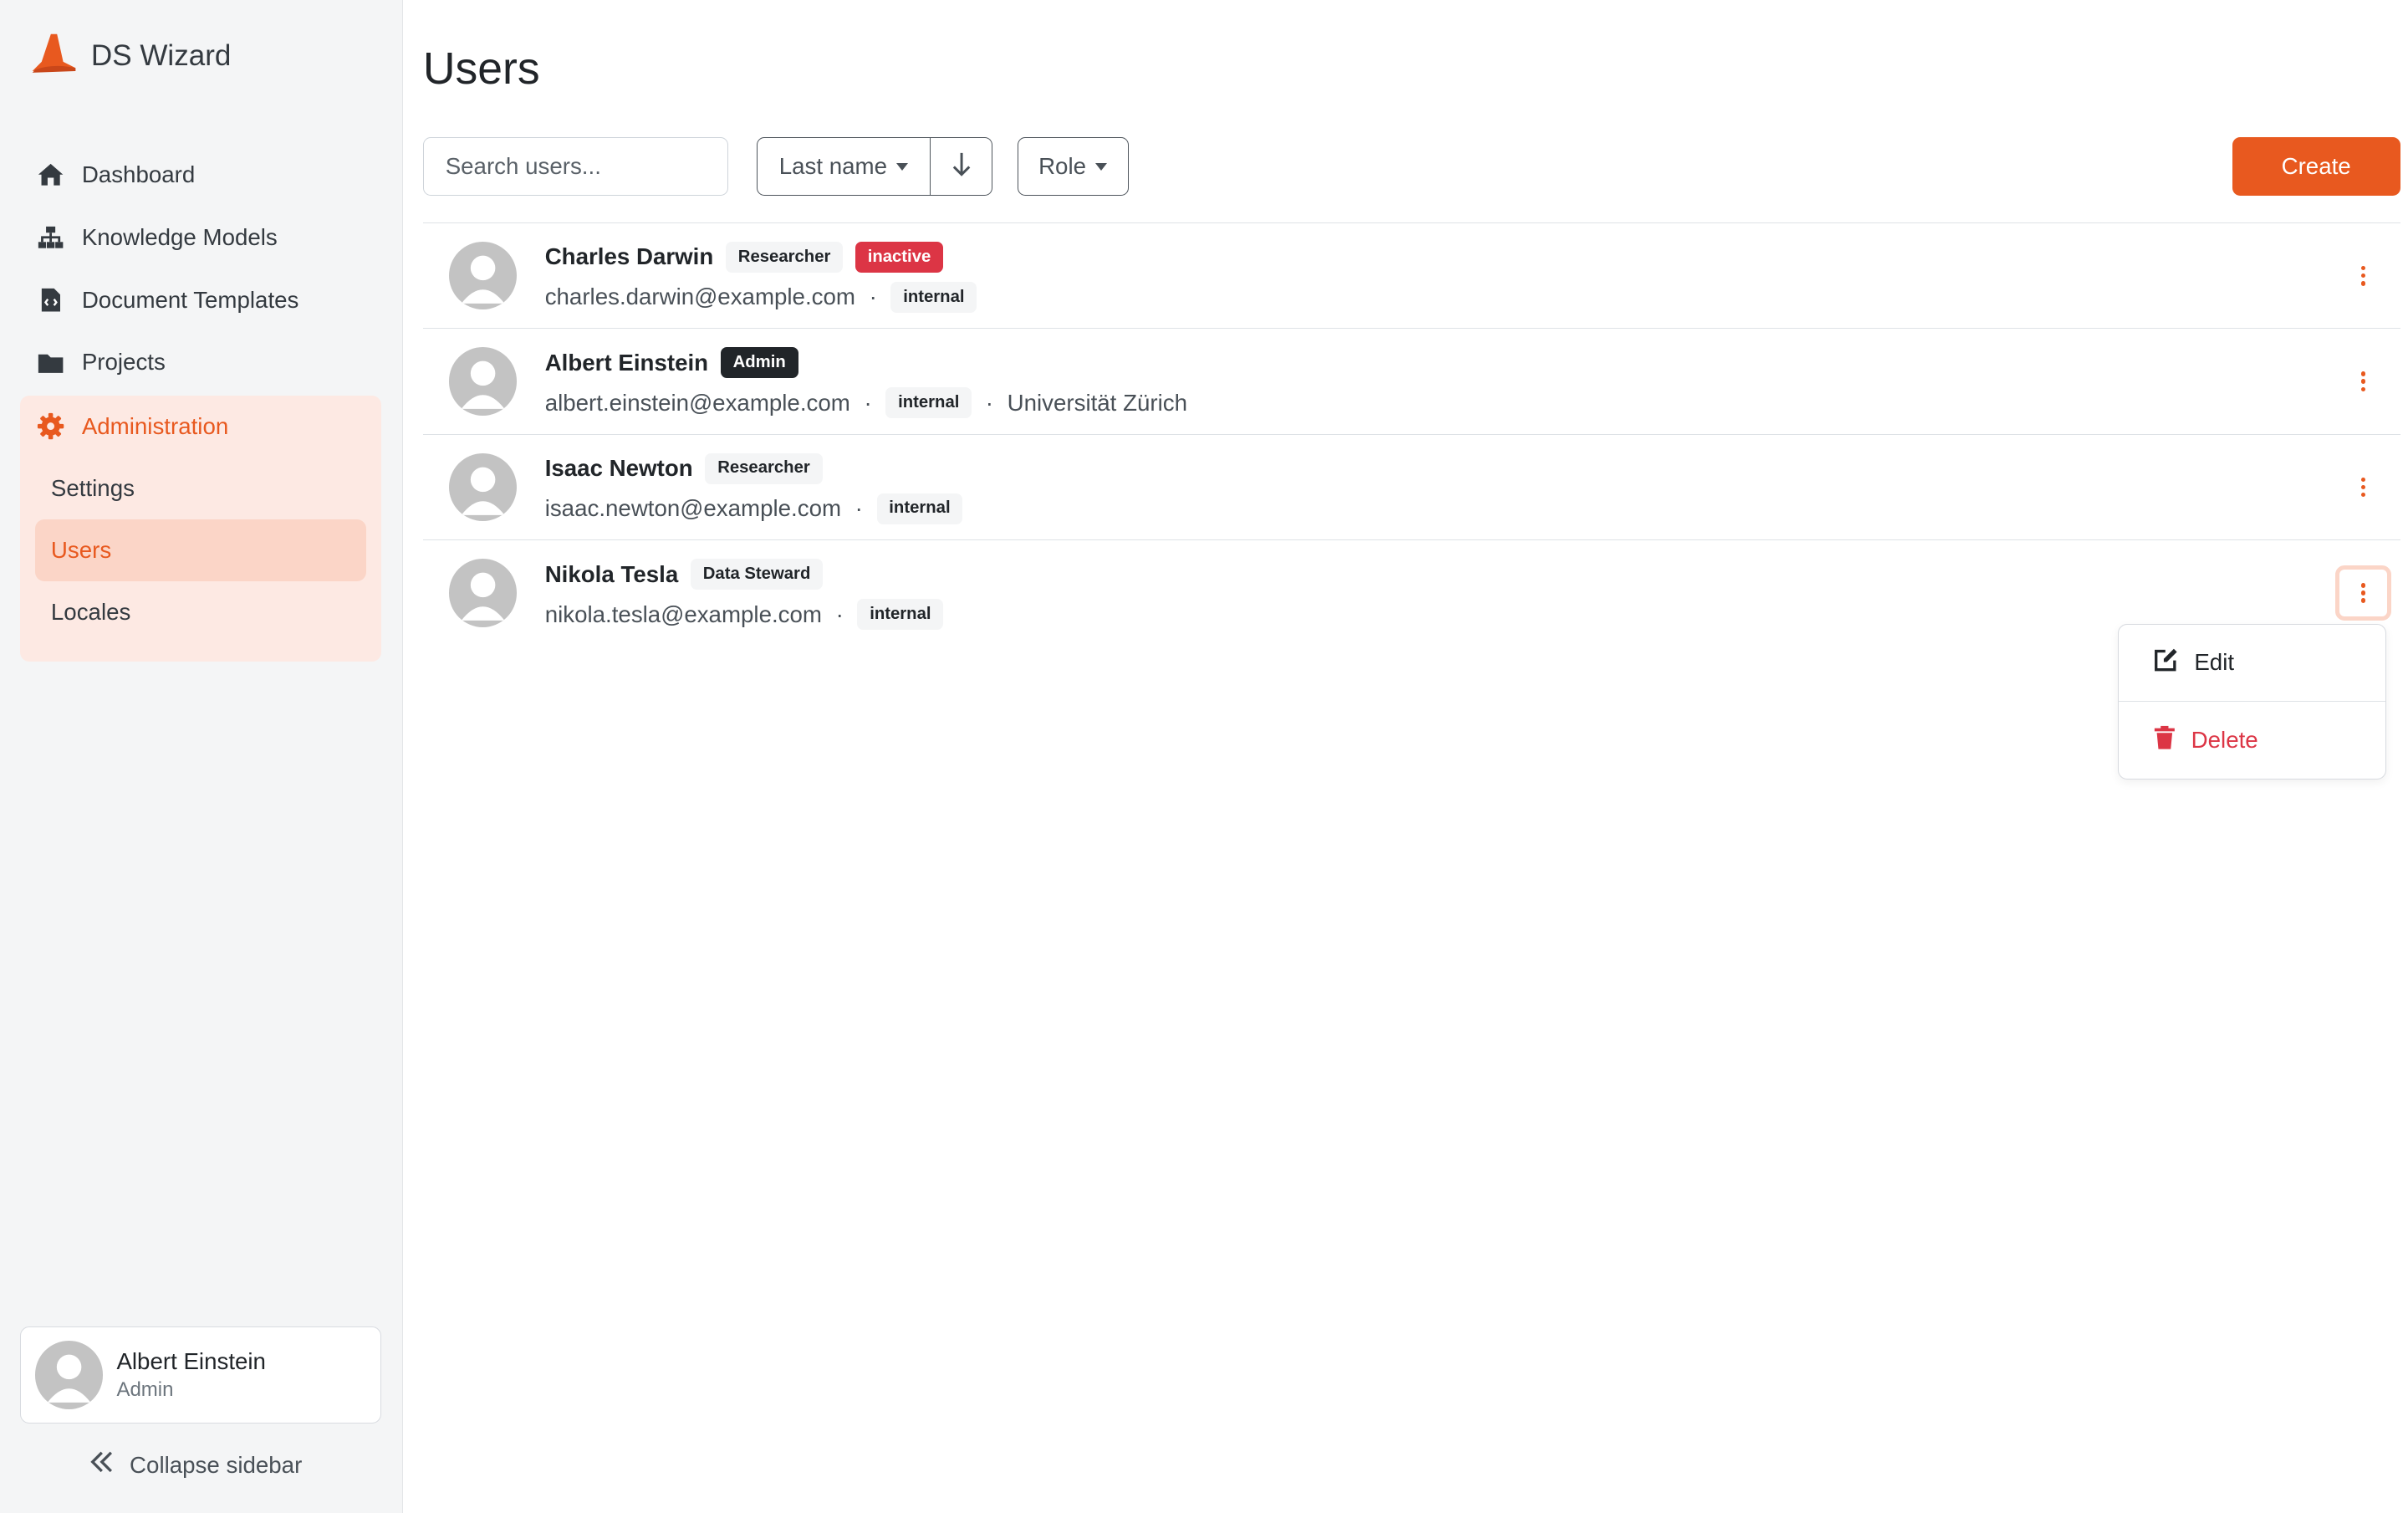  I want to click on sidebar-item-administration: Administration, so click(201, 427).